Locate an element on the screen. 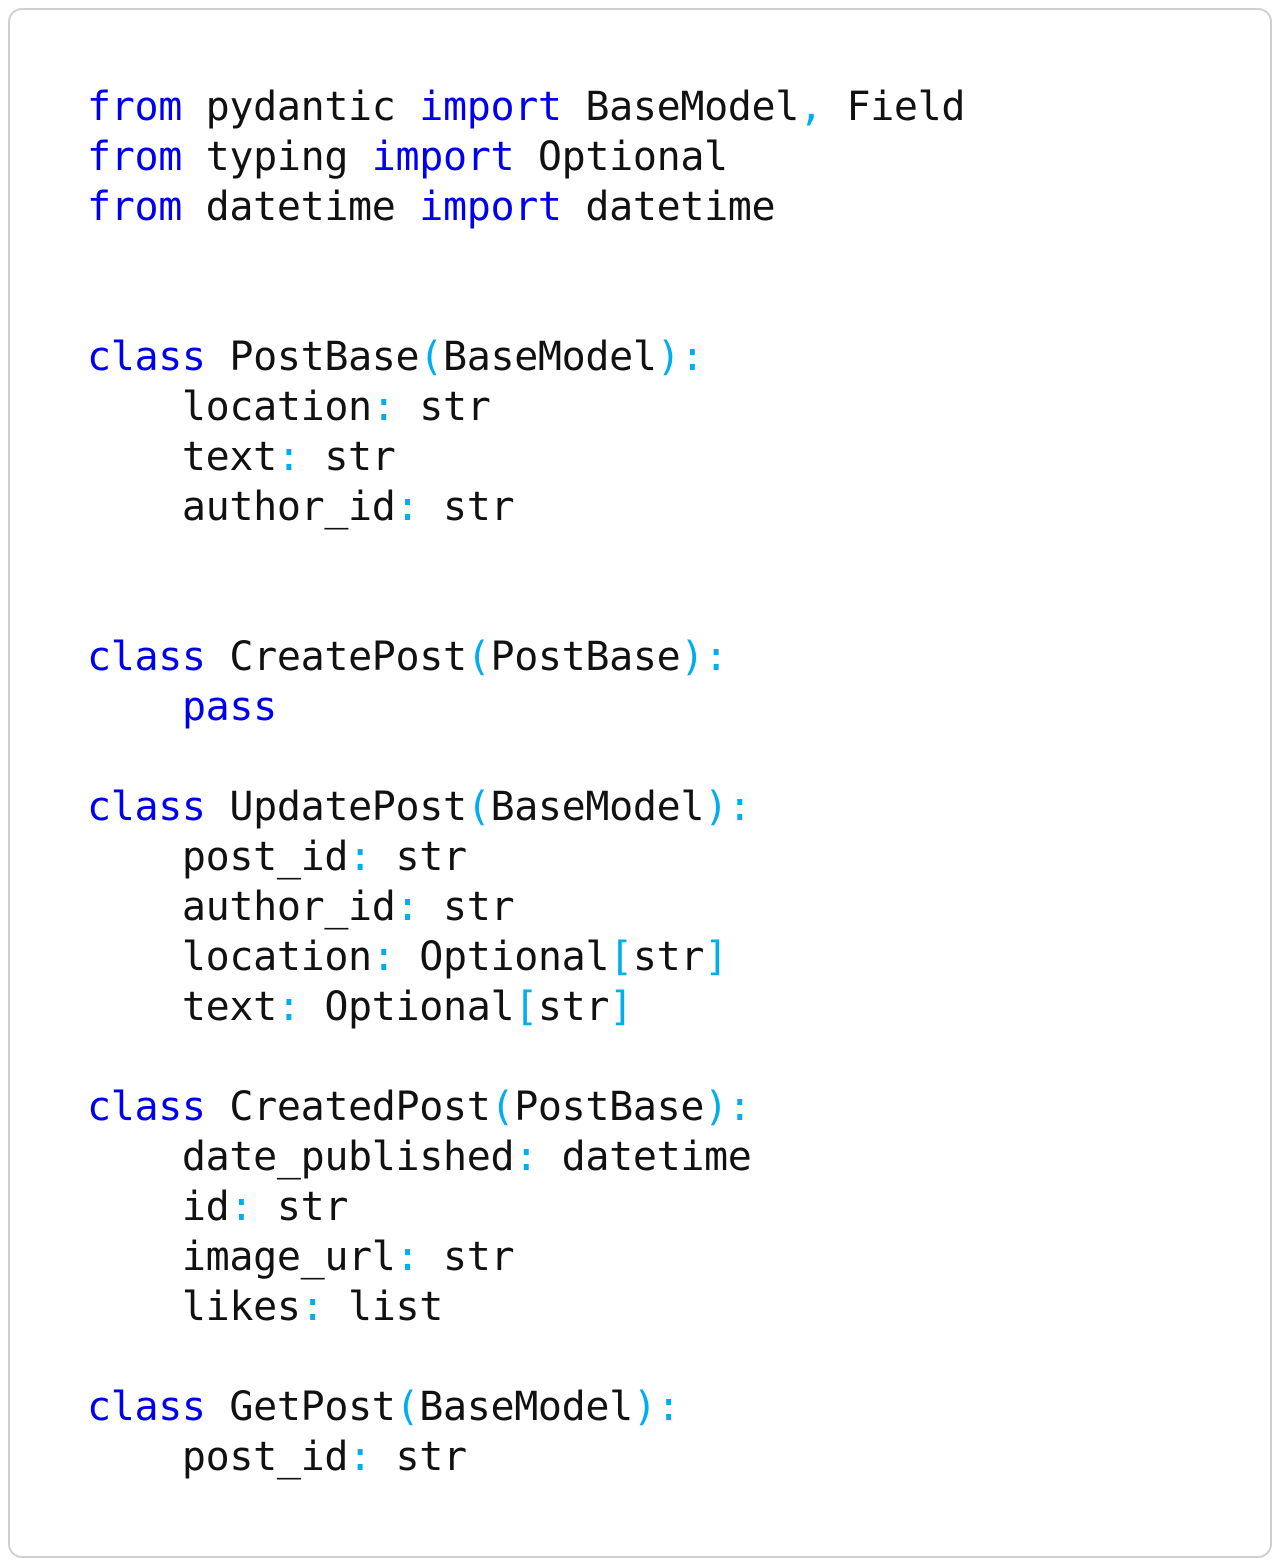 This screenshot has width=1280, height=1566. code-line: text: str is located at coordinates (526, 457).